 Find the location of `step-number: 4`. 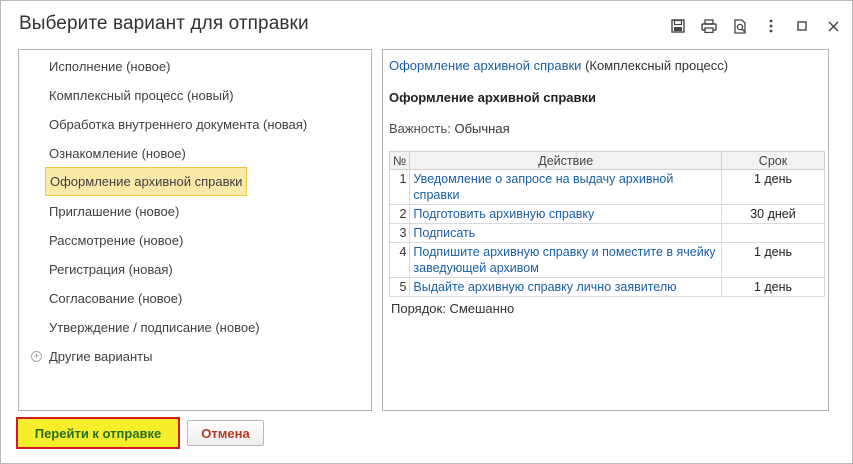

step-number: 4 is located at coordinates (399, 260).